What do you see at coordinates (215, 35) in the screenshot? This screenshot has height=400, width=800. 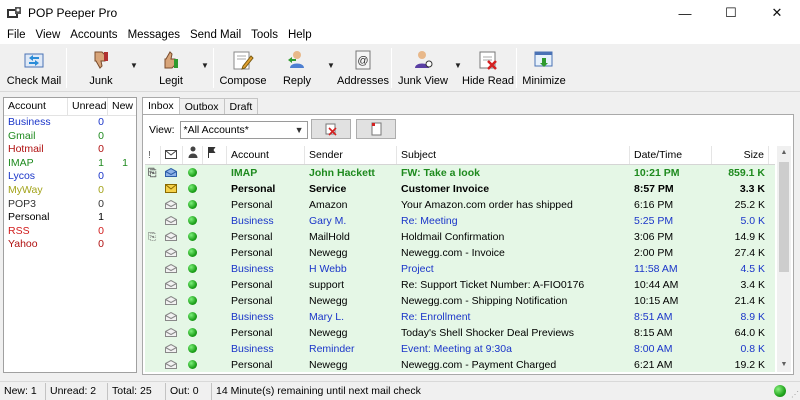 I see `menu-send-mail: Send Mail` at bounding box center [215, 35].